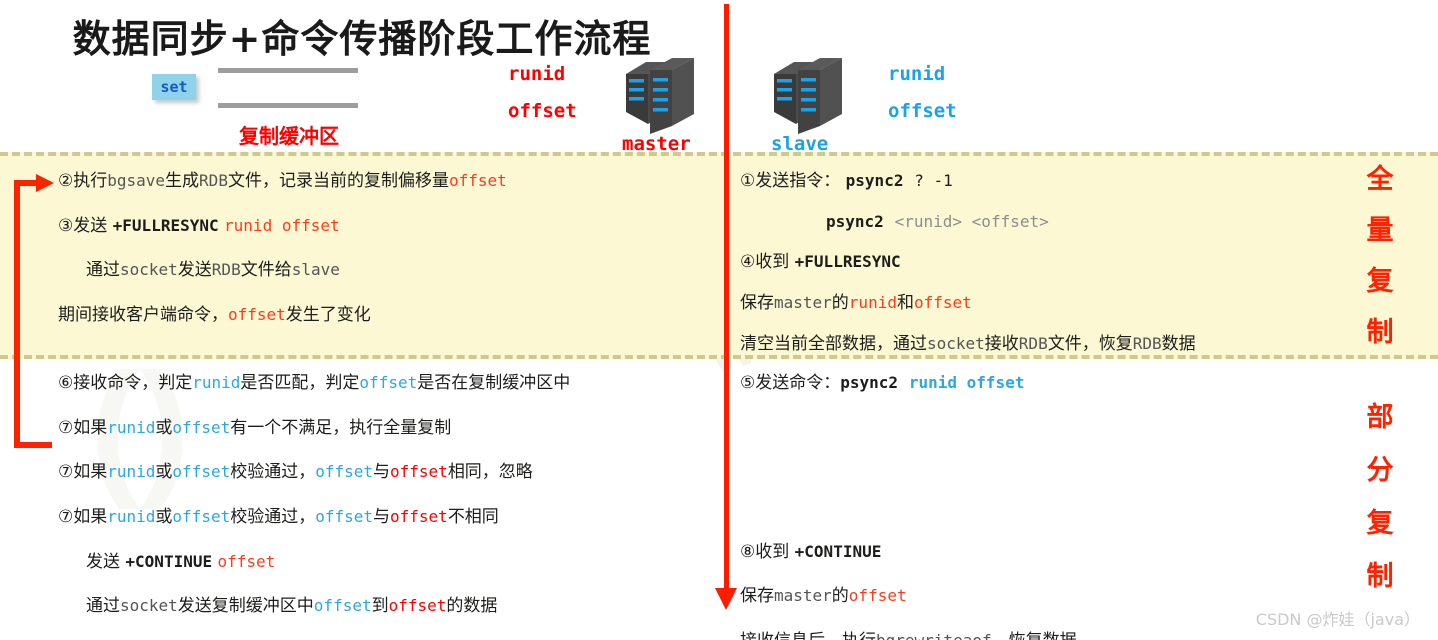  I want to click on phase-label-partial-replication: 部 分 复 制, so click(1380, 497).